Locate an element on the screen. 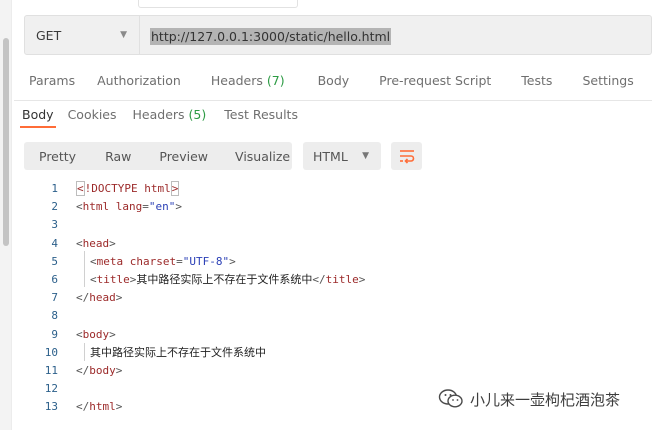  line-number: 6 is located at coordinates (54, 279).